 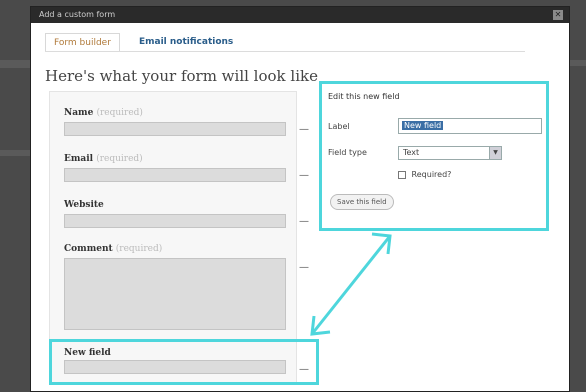 I want to click on remove-website-button: —, so click(x=304, y=222).